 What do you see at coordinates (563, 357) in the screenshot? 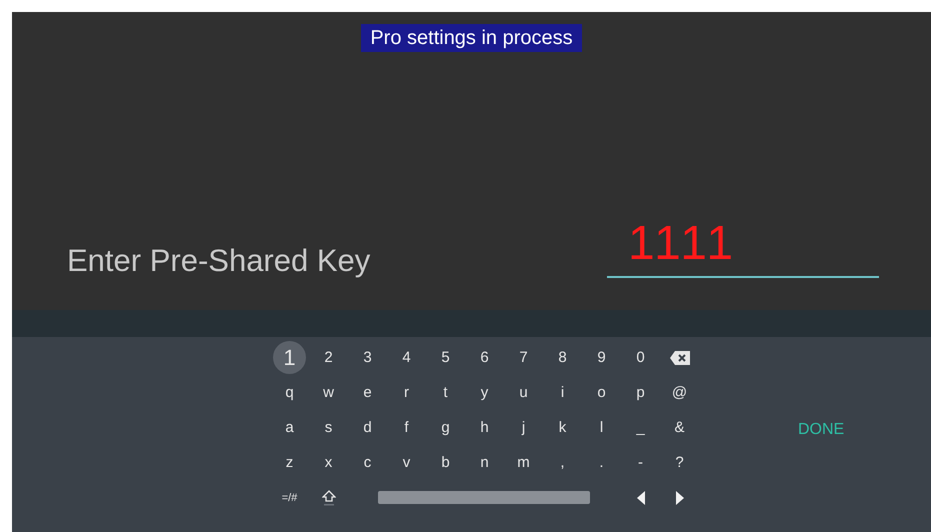
I see `key: 8` at bounding box center [563, 357].